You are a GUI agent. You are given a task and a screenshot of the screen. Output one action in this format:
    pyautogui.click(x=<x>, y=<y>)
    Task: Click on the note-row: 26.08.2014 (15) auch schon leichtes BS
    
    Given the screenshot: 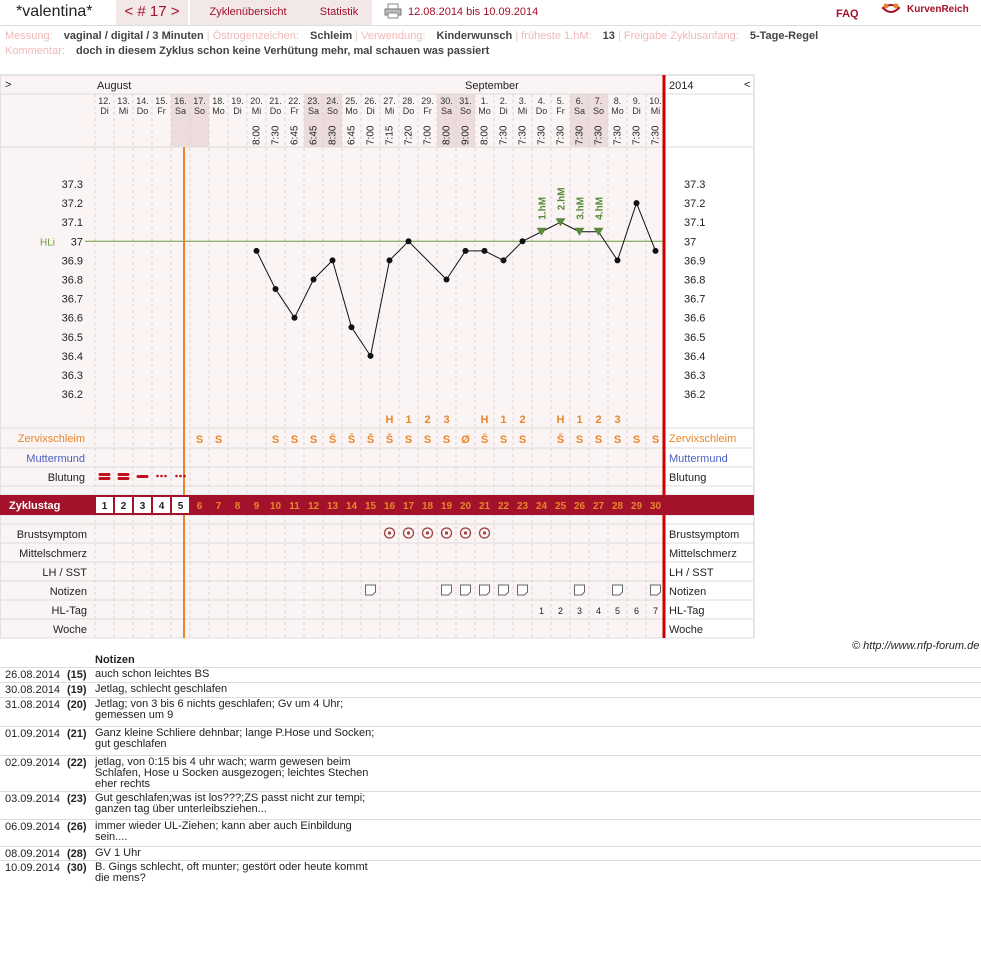 What is the action you would take?
    pyautogui.click(x=490, y=674)
    